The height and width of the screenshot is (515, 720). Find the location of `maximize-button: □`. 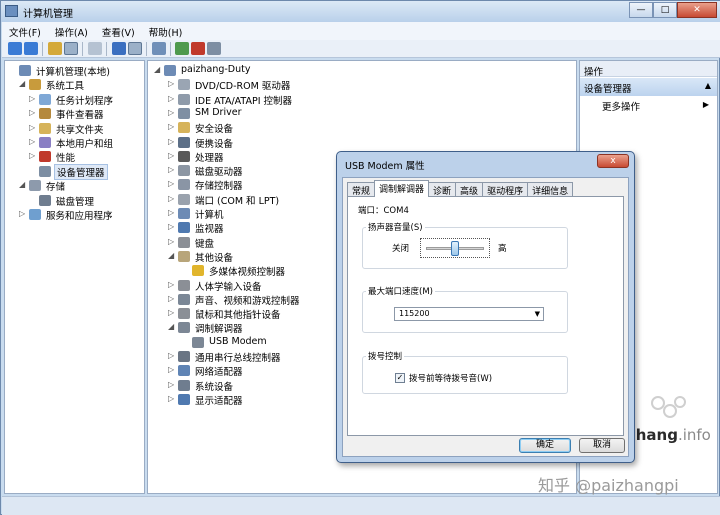

maximize-button: □ is located at coordinates (665, 10).